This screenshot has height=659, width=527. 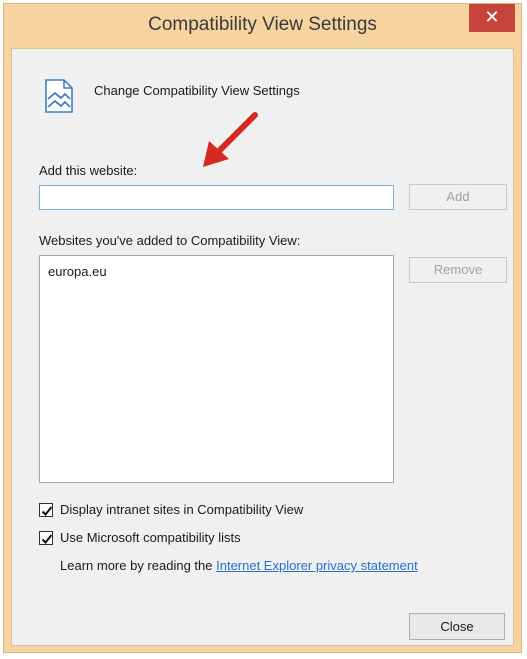 I want to click on annotation-arrow, so click(x=230, y=139).